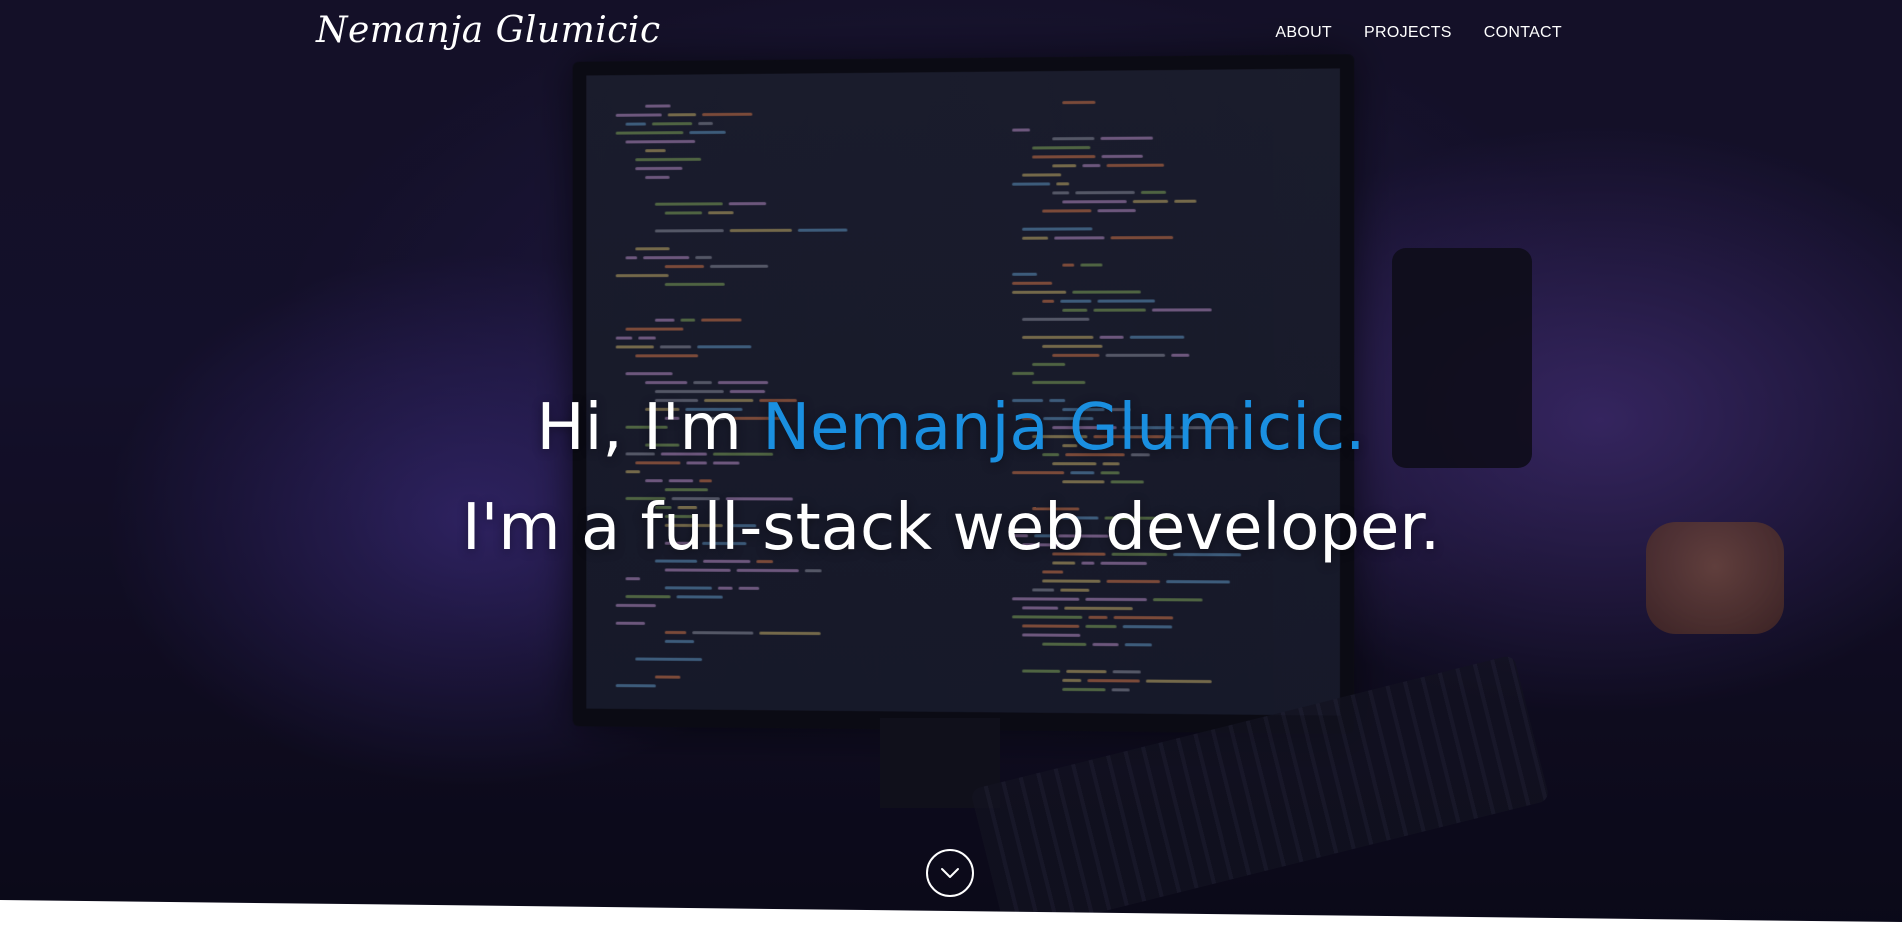 This screenshot has width=1902, height=938. What do you see at coordinates (1303, 33) in the screenshot?
I see `nav-link-about: ABOUT` at bounding box center [1303, 33].